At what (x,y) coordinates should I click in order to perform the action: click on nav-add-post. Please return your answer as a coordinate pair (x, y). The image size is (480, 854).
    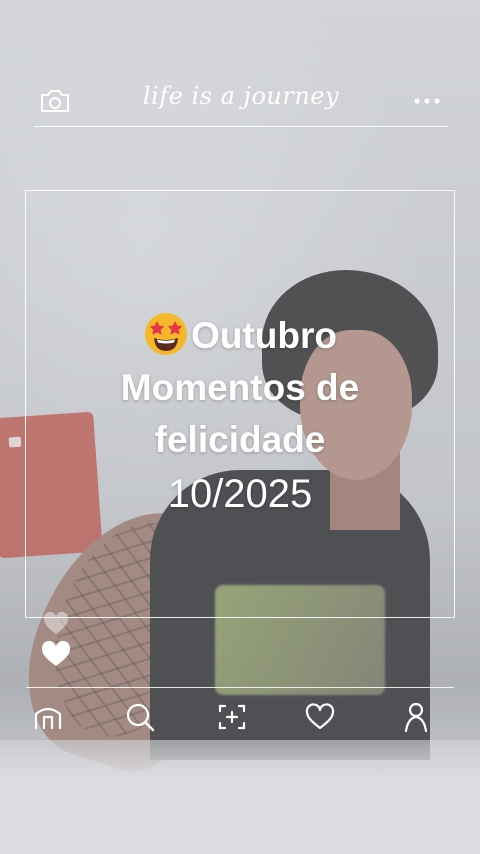
    Looking at the image, I should click on (232, 717).